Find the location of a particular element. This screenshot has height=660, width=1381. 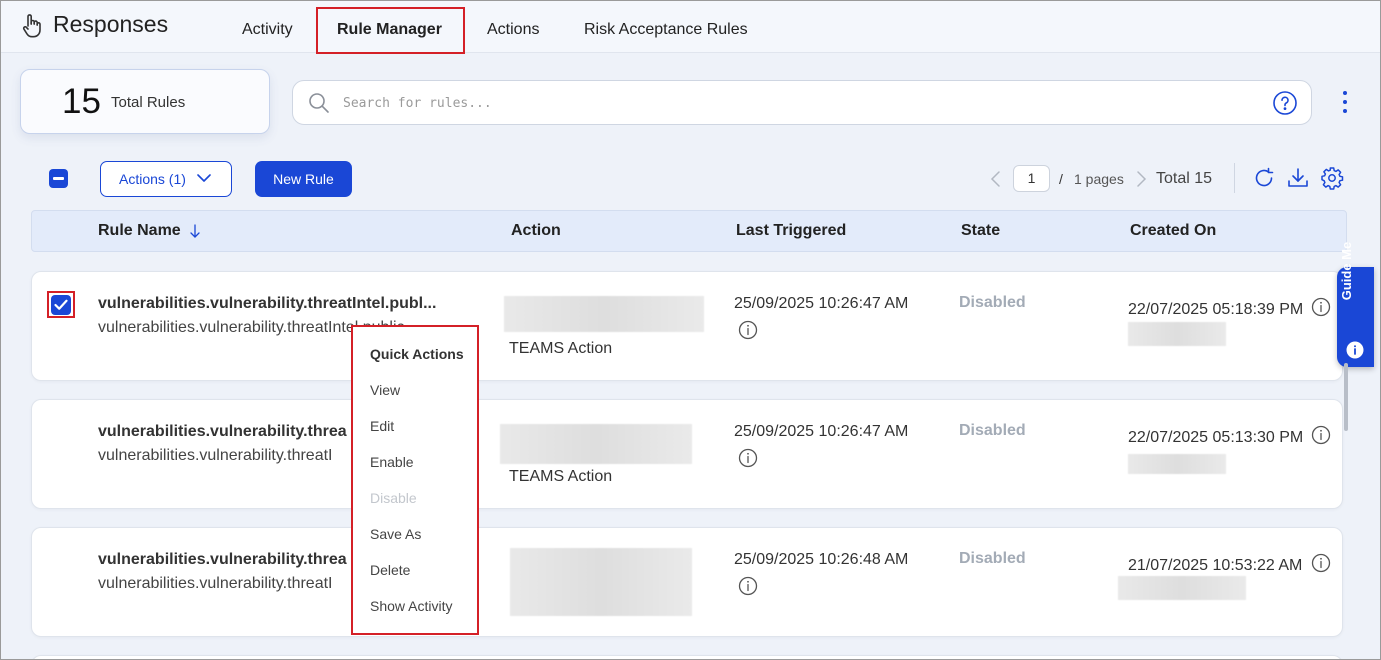

rule-created-on: 21/07/2025 10:53:22 AM is located at coordinates (1215, 565).